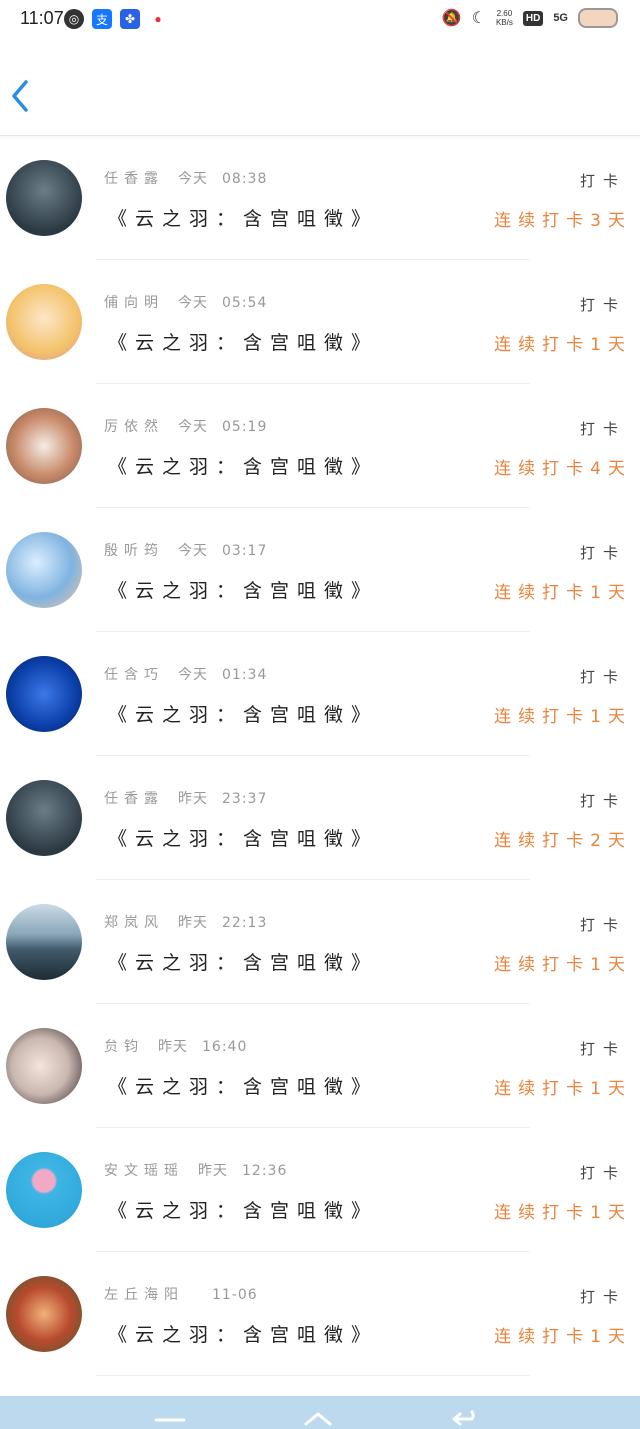  Describe the element at coordinates (144, 1295) in the screenshot. I see `user-name: 左丘海阳` at that location.